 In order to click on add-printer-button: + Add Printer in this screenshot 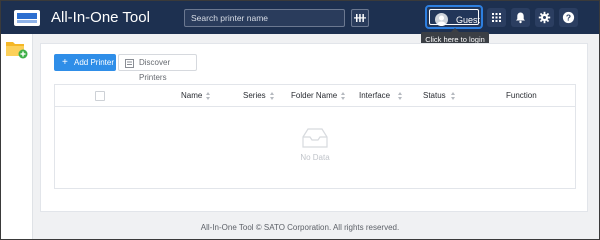, I will do `click(85, 62)`.